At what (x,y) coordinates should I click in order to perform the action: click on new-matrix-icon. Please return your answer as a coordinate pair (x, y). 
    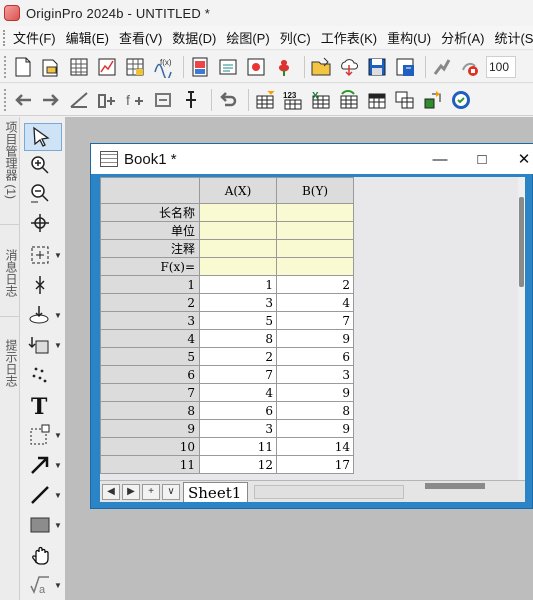
    Looking at the image, I should click on (135, 67).